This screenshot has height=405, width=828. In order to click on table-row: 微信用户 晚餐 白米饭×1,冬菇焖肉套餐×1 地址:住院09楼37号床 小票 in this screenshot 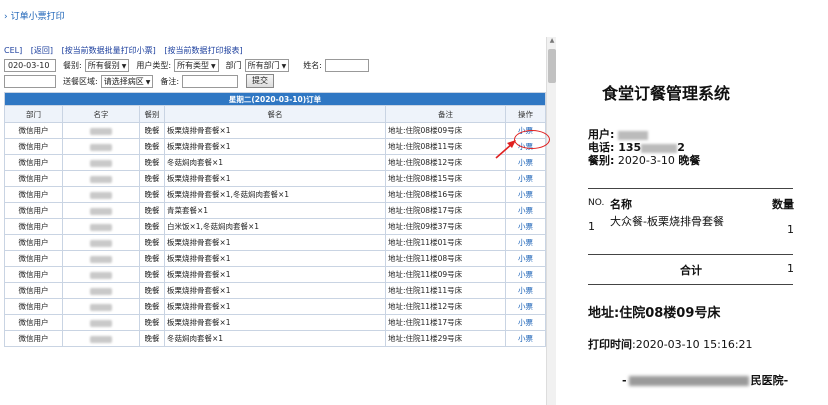, I will do `click(275, 226)`.